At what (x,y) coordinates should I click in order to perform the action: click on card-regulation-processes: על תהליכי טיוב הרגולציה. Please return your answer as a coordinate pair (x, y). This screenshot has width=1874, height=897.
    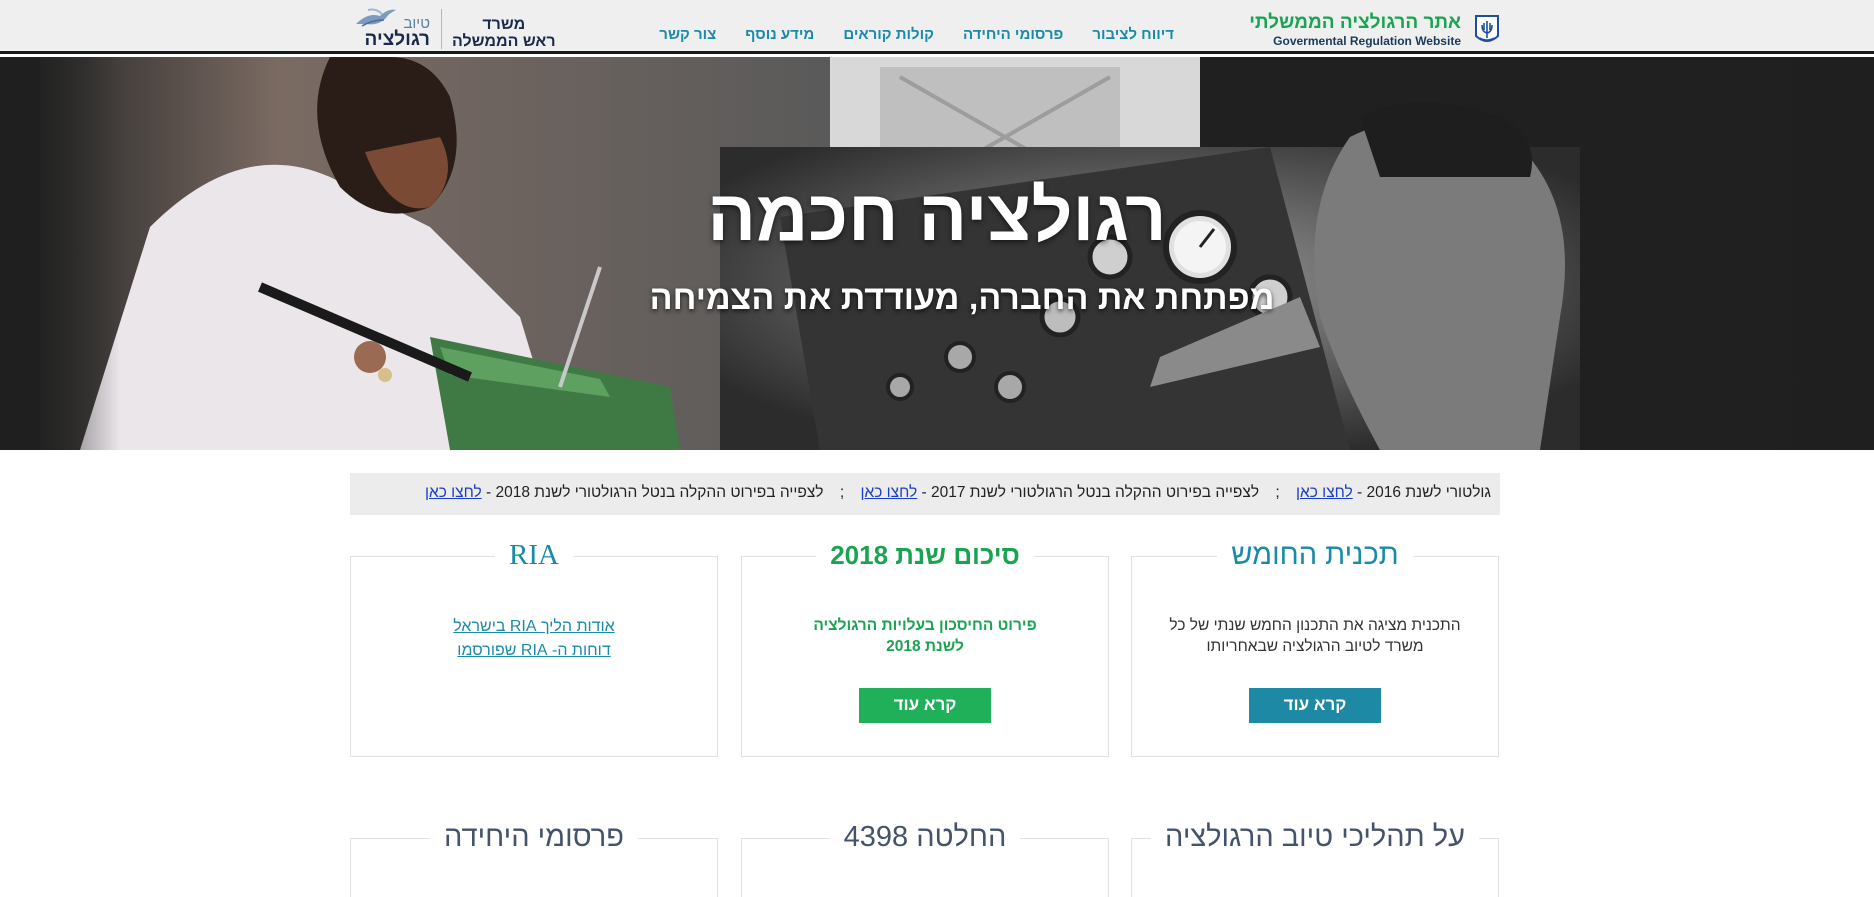
    Looking at the image, I should click on (1315, 859).